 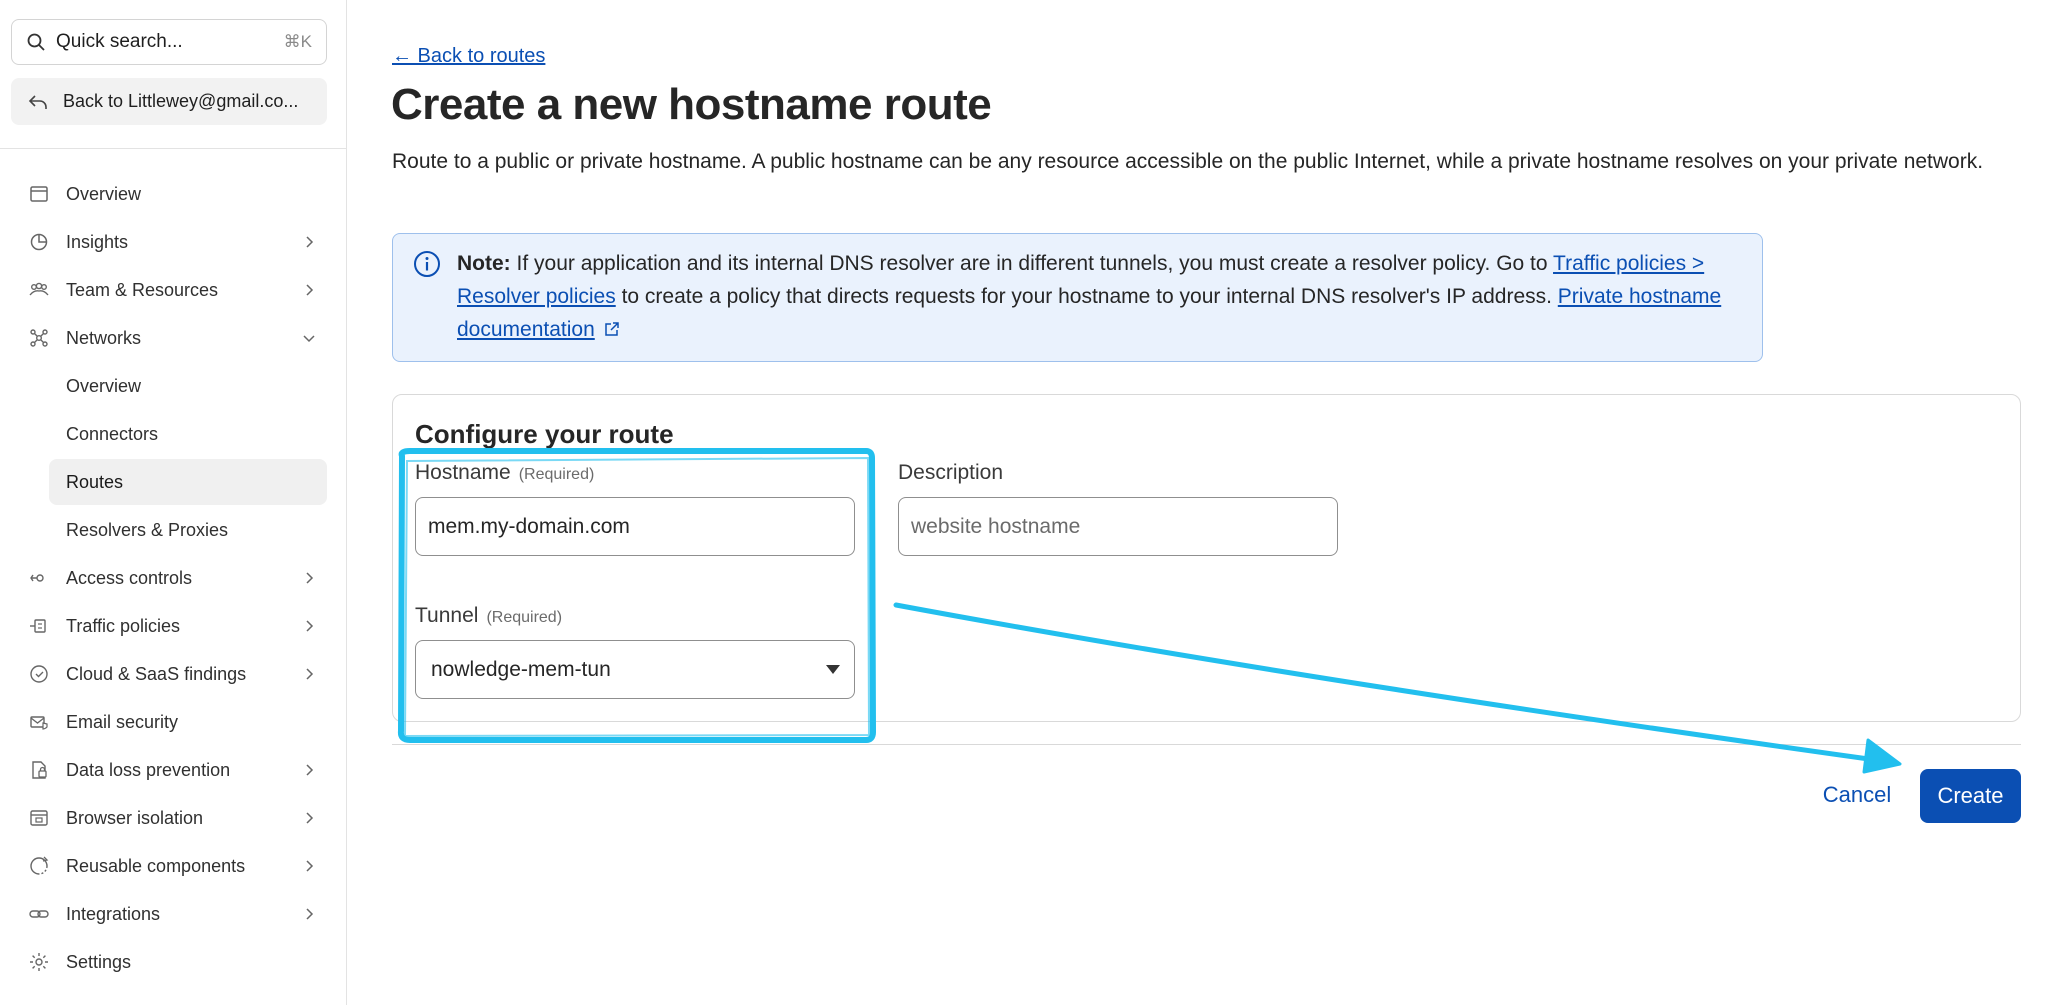 I want to click on tunnel-select-value: nowledge-mem-tun, so click(x=521, y=669).